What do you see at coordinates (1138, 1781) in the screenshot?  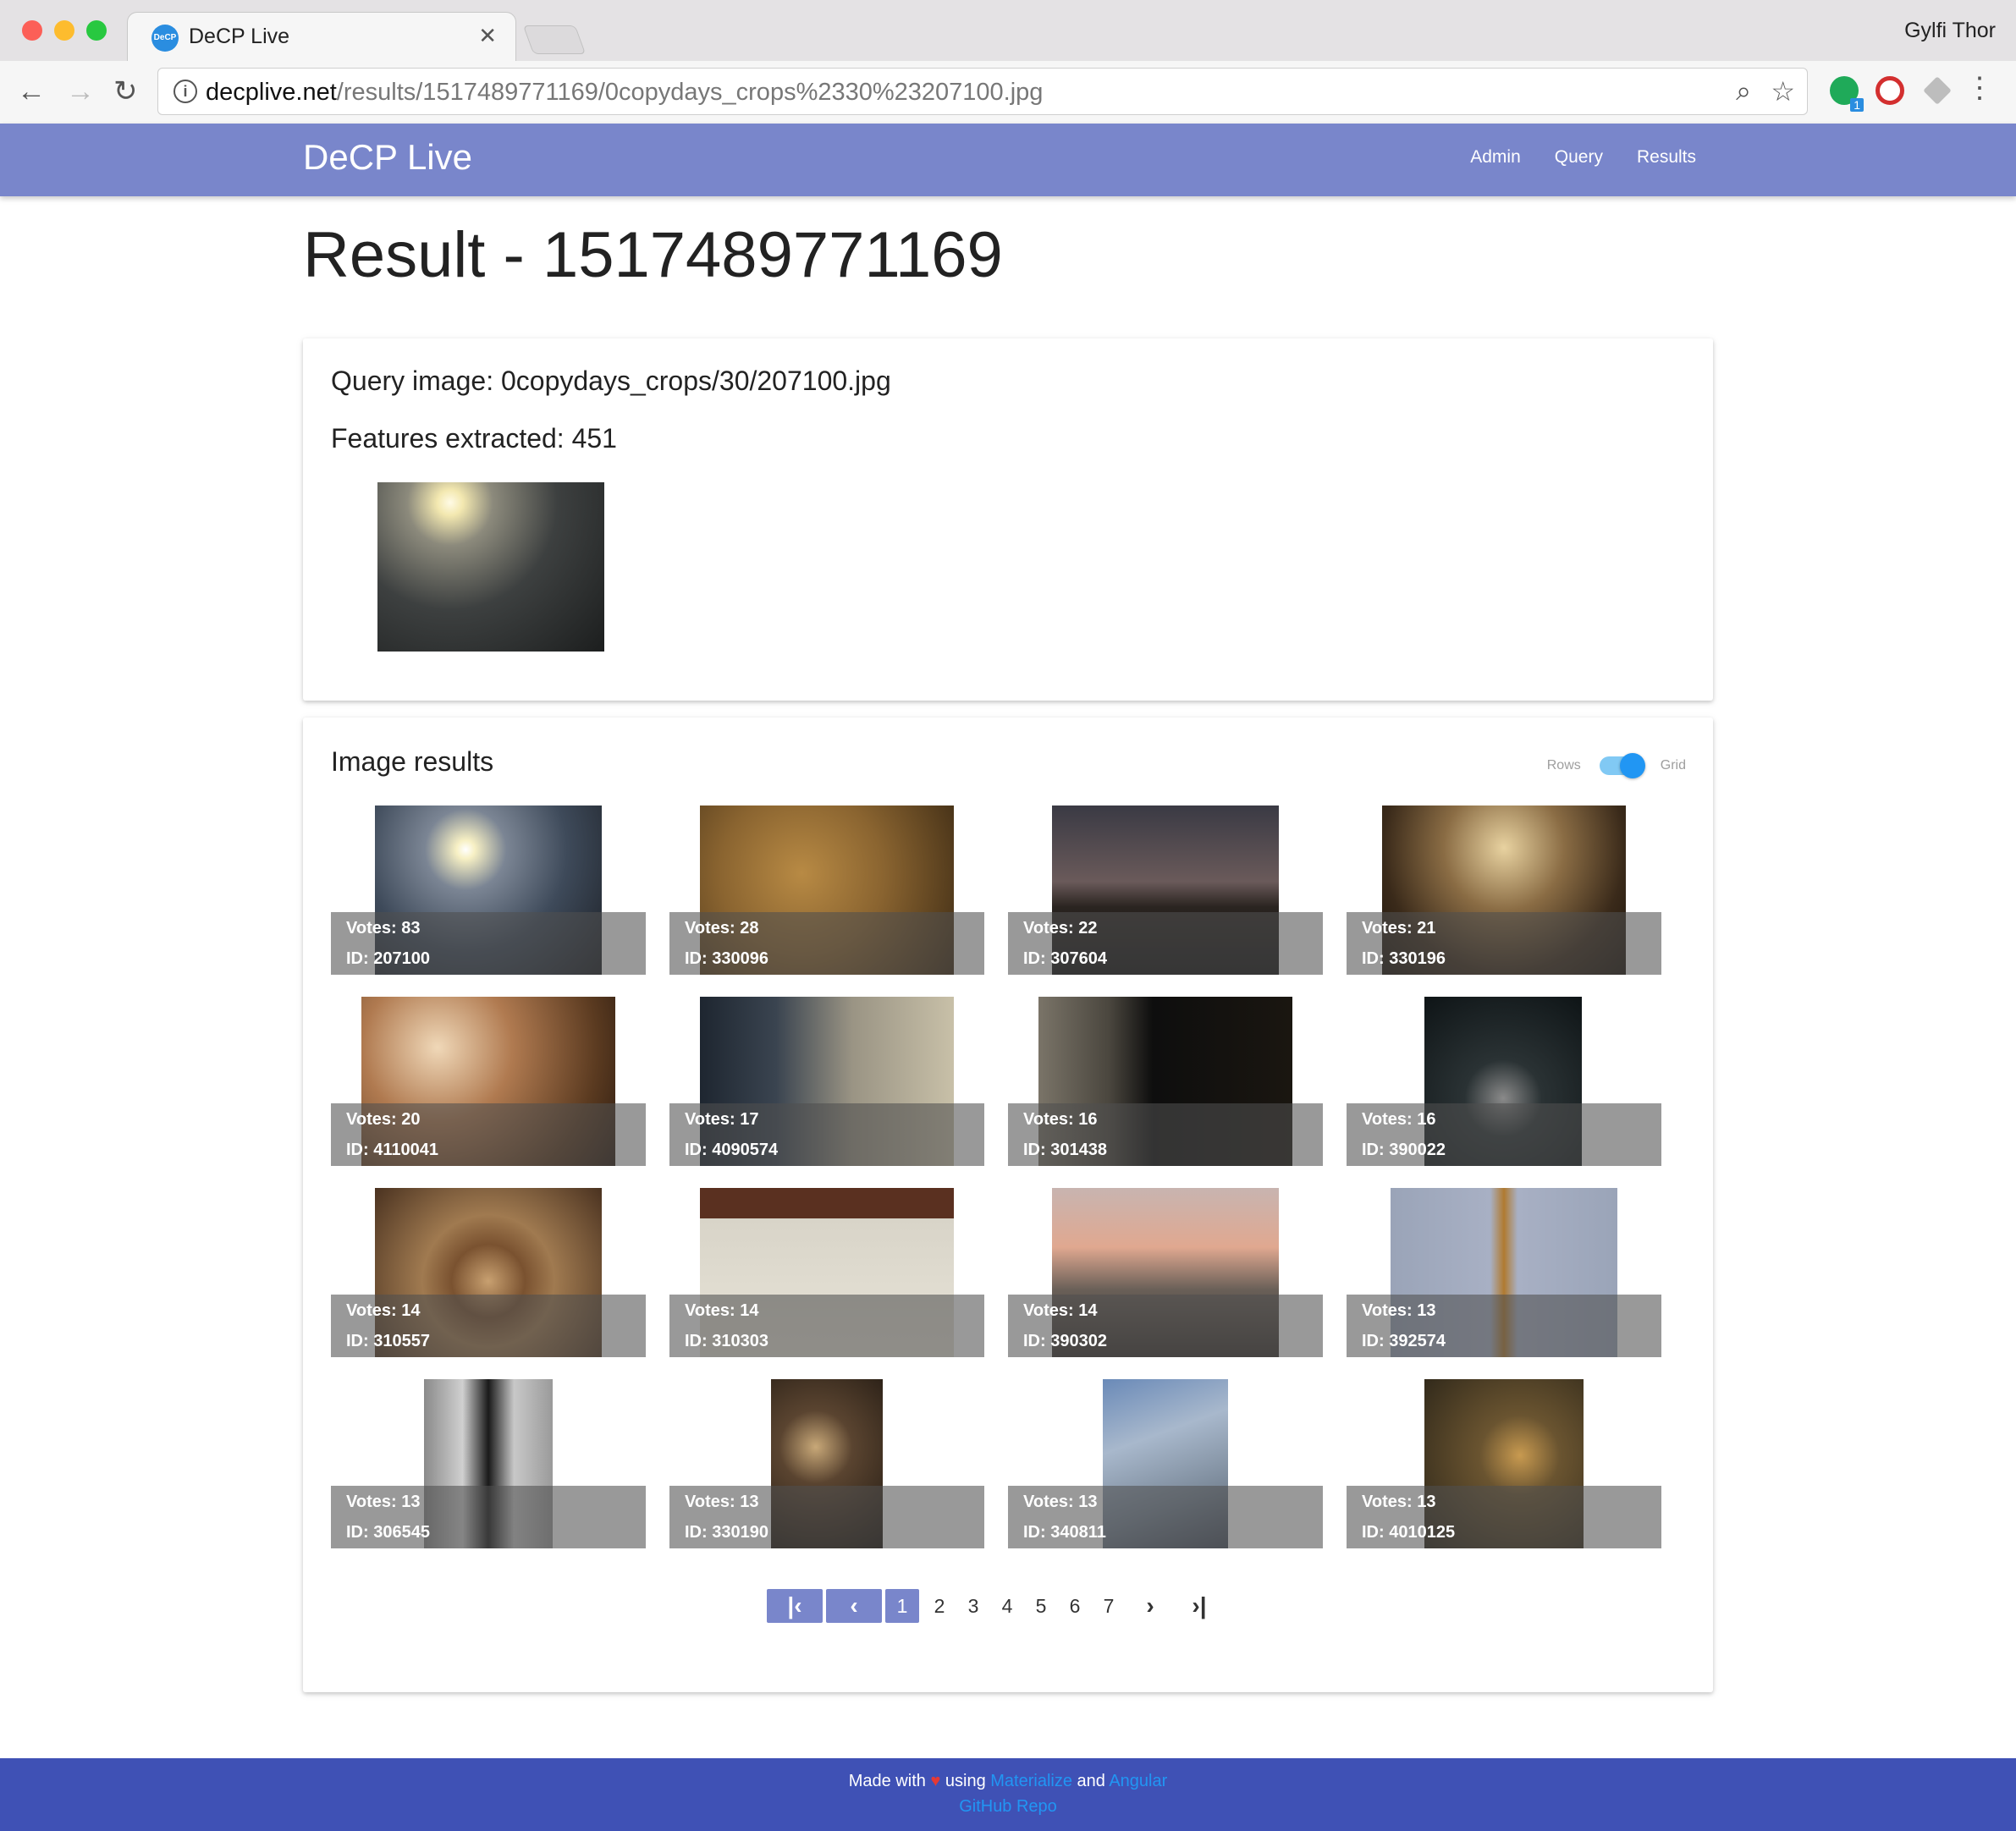 I see `angular-link: Angular` at bounding box center [1138, 1781].